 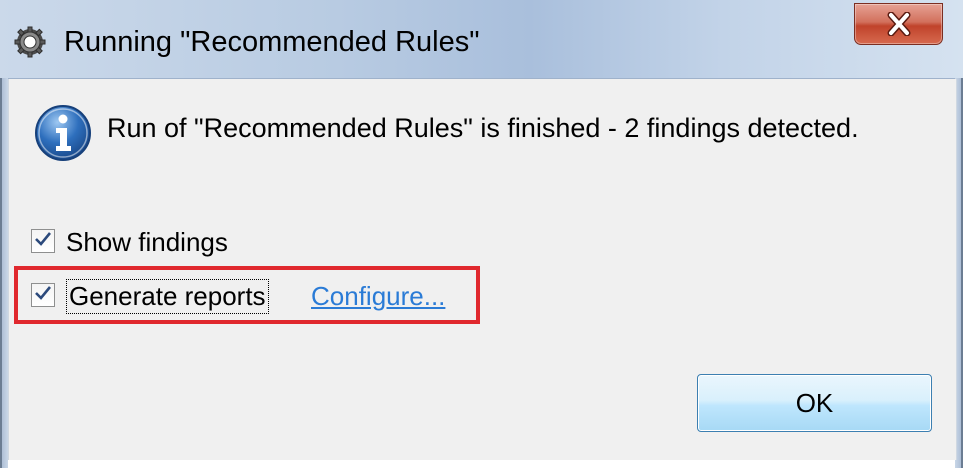 I want to click on generate-reports-checkbox, so click(x=43, y=295).